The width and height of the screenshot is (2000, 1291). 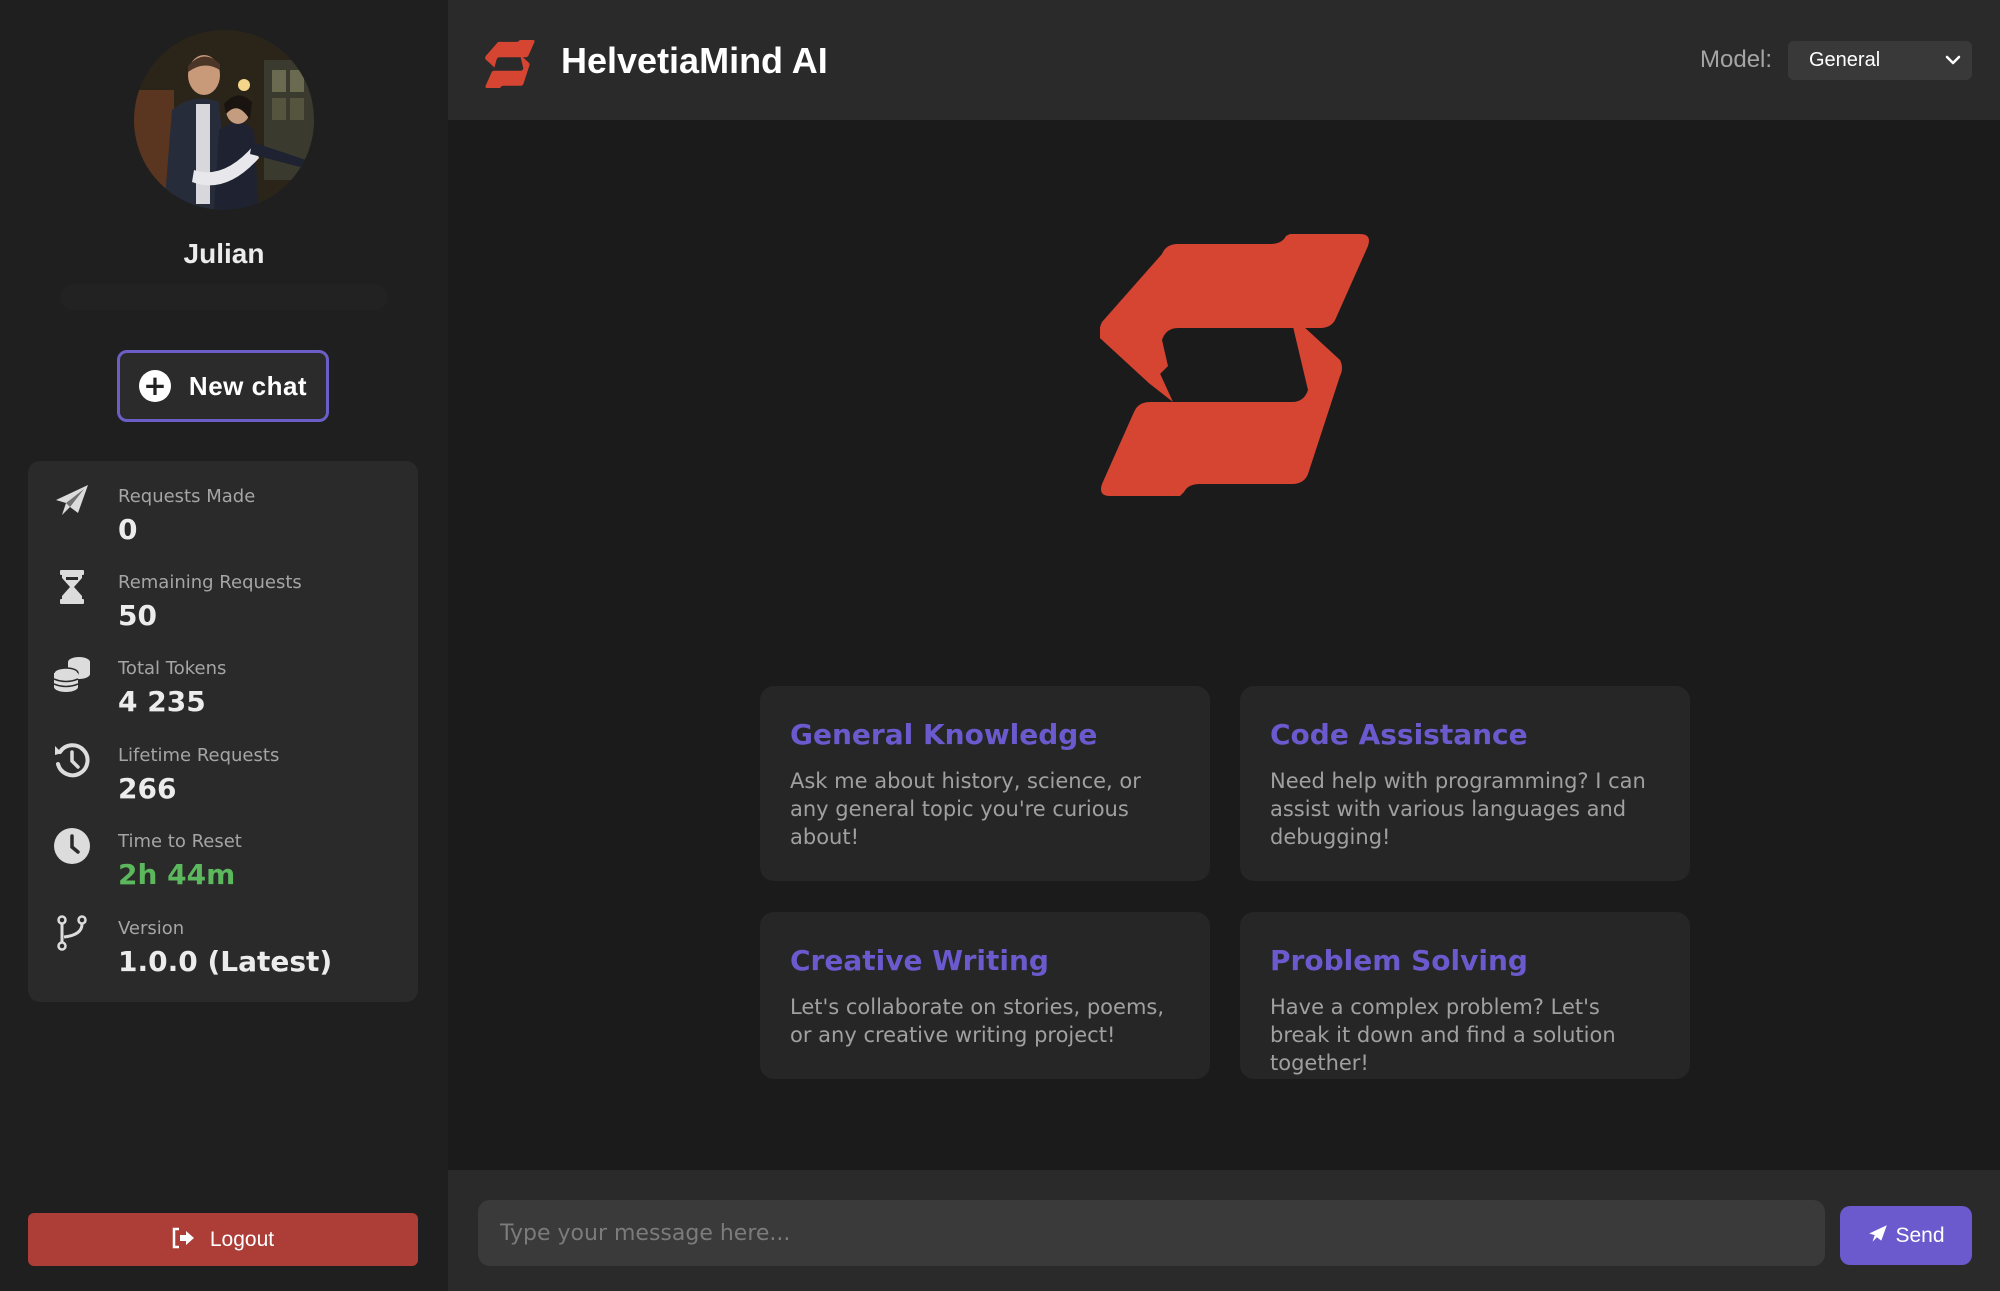 What do you see at coordinates (1736, 59) in the screenshot?
I see `model-label: Model:` at bounding box center [1736, 59].